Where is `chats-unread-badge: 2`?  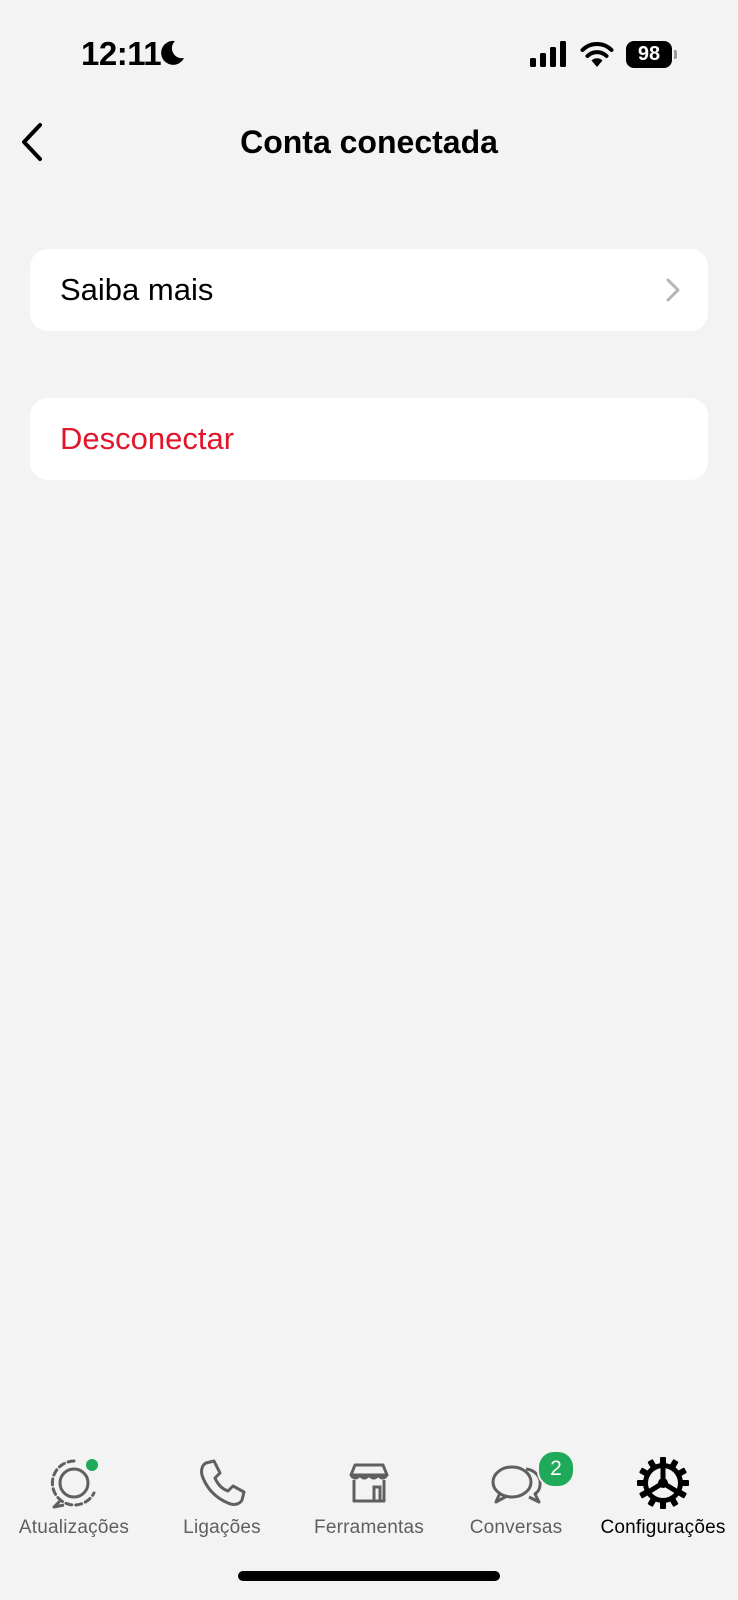
chats-unread-badge: 2 is located at coordinates (556, 1469).